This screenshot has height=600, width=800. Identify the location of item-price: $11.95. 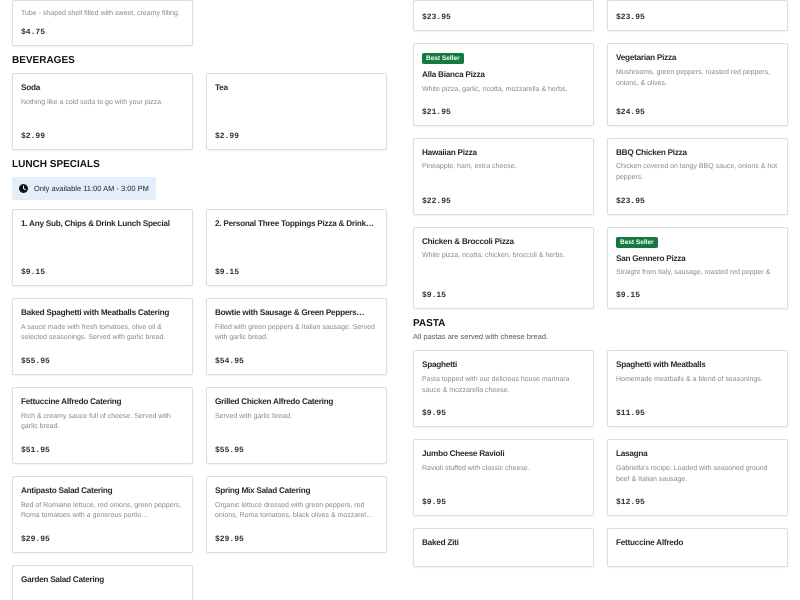
(631, 413).